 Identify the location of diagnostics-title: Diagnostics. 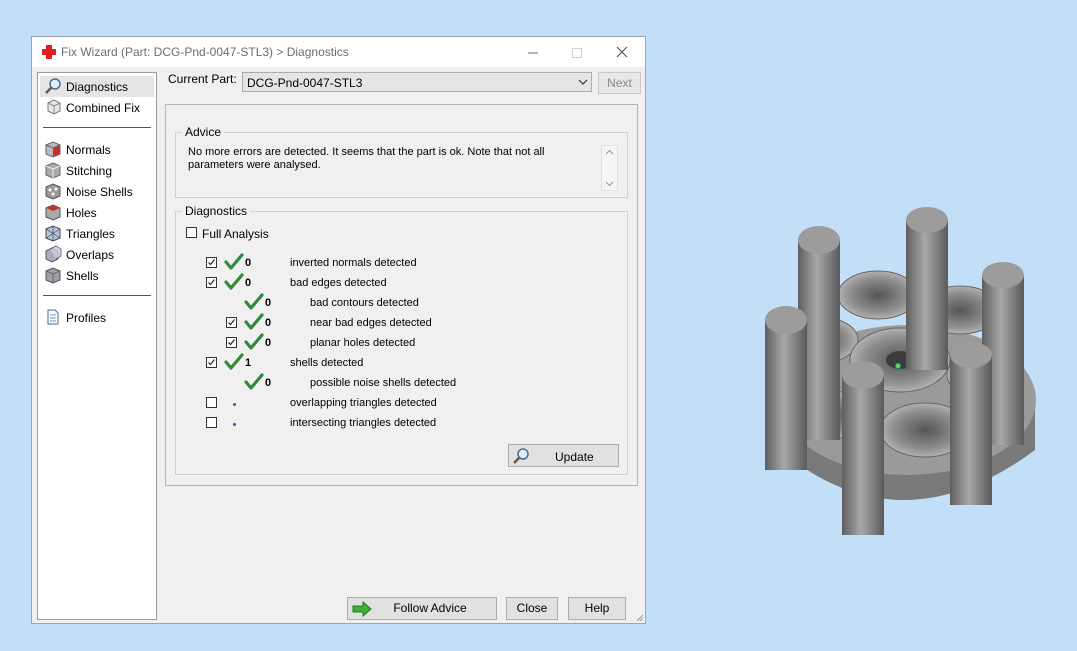
(216, 211).